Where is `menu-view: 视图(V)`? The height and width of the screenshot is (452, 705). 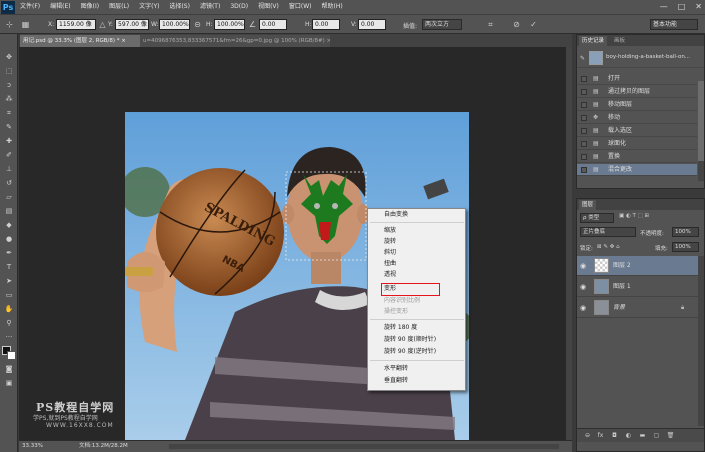
menu-view: 视图(V) is located at coordinates (268, 7).